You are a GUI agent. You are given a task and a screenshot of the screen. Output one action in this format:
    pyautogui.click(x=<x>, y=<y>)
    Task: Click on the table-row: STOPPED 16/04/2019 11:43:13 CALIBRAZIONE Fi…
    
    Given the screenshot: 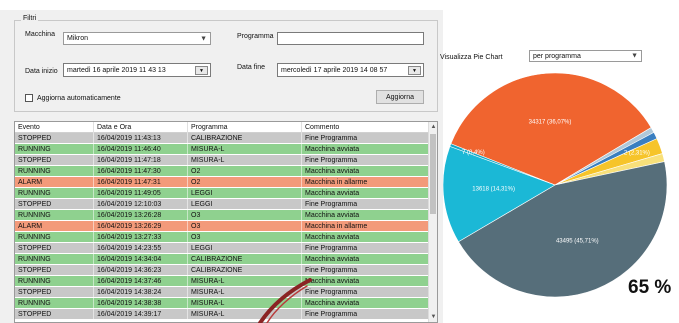 What is the action you would take?
    pyautogui.click(x=222, y=138)
    